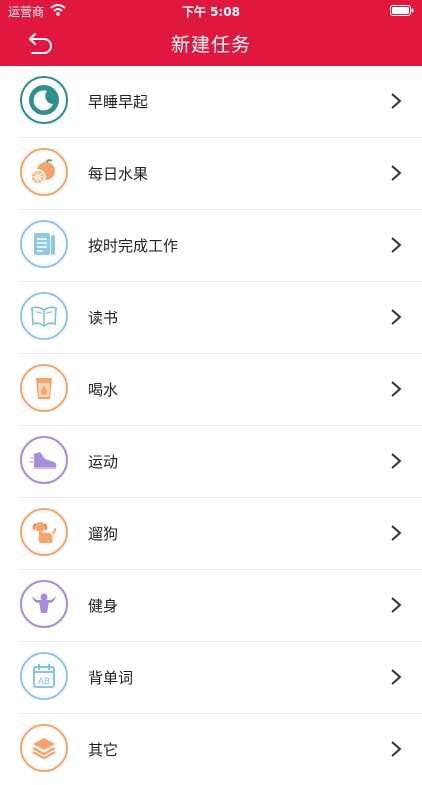  I want to click on status-bar: 运营商 下午 5:08, so click(211, 11).